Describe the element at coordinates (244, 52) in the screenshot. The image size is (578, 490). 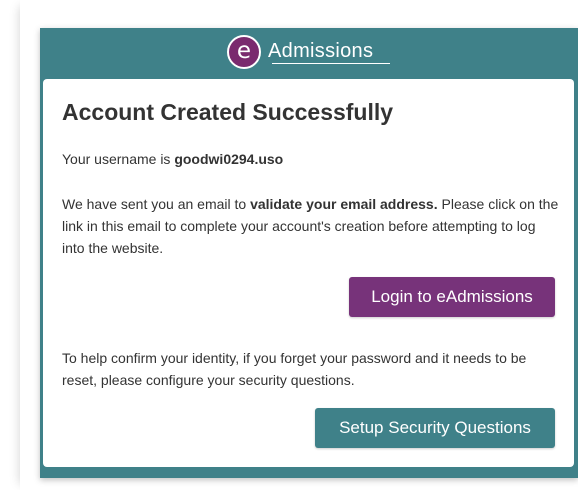
I see `eadmissions-logo-icon: e` at that location.